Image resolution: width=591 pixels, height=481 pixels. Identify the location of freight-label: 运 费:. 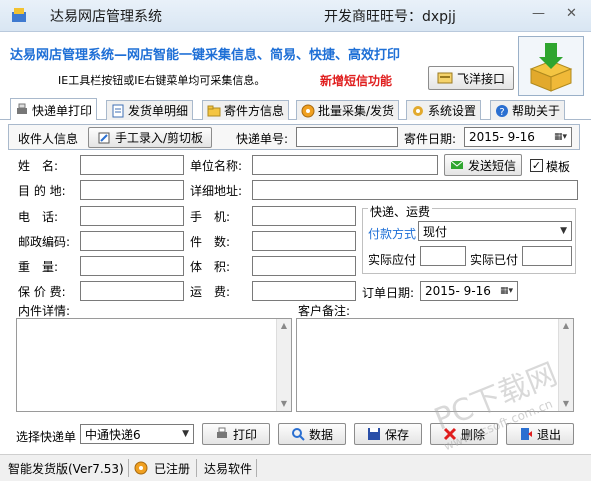
(210, 292).